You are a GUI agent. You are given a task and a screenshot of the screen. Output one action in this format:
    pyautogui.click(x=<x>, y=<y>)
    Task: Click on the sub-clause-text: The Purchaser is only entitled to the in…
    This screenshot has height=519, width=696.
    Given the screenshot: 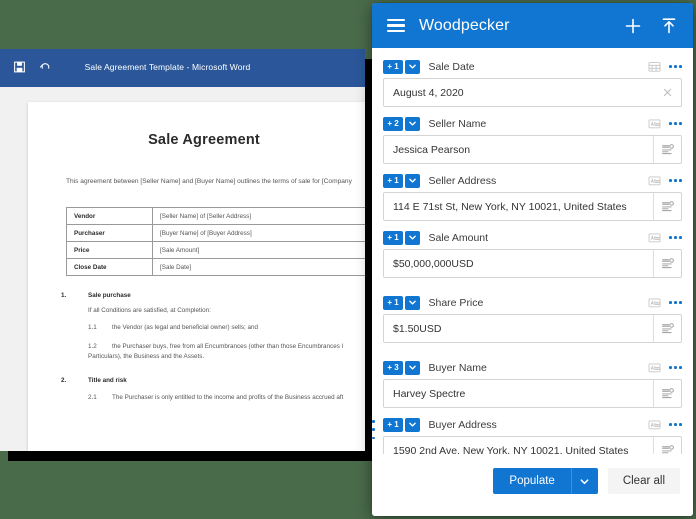 What is the action you would take?
    pyautogui.click(x=228, y=398)
    